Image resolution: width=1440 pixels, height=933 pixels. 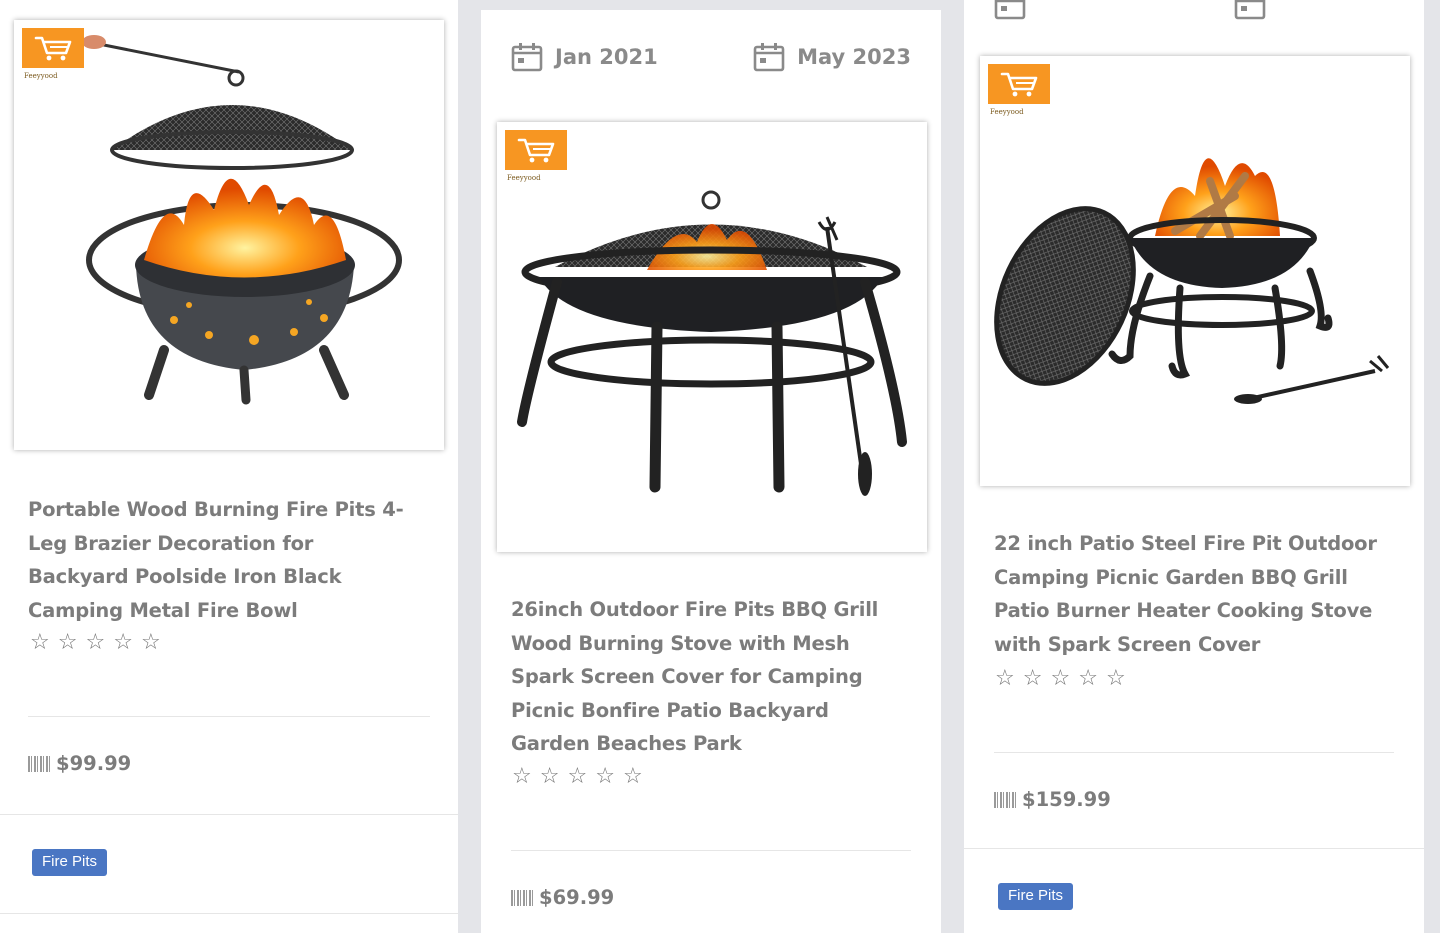 I want to click on title-line: Portable Wood Burning Fire Pits 4-, so click(x=216, y=509).